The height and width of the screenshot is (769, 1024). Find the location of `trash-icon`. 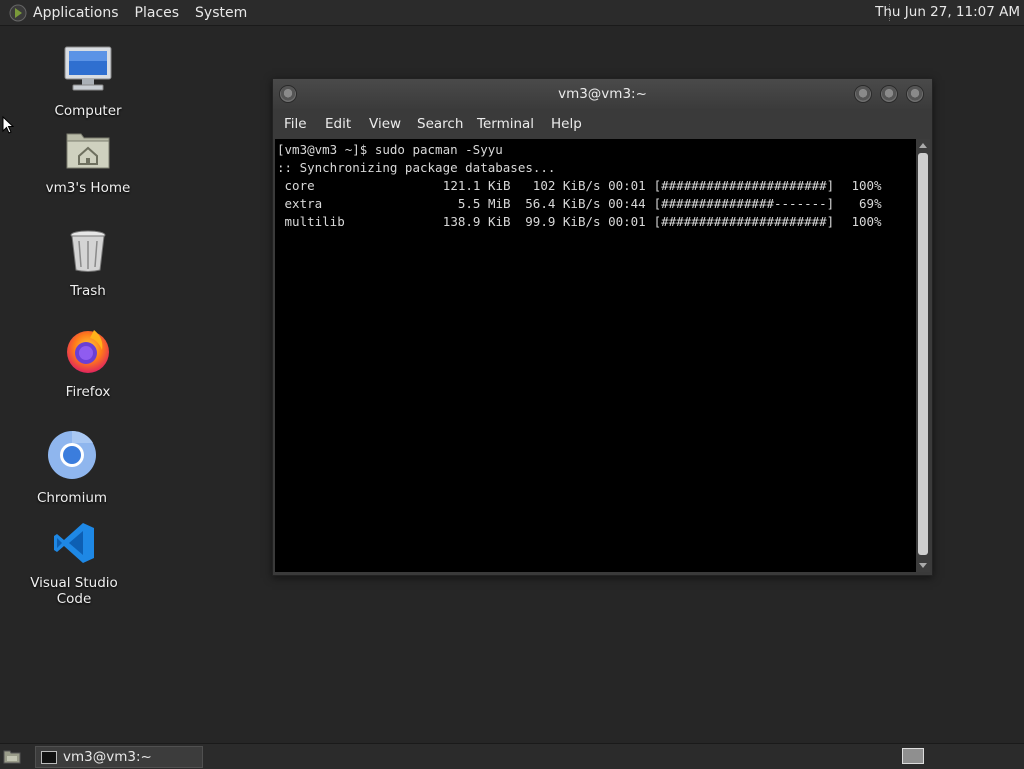

trash-icon is located at coordinates (88, 253).